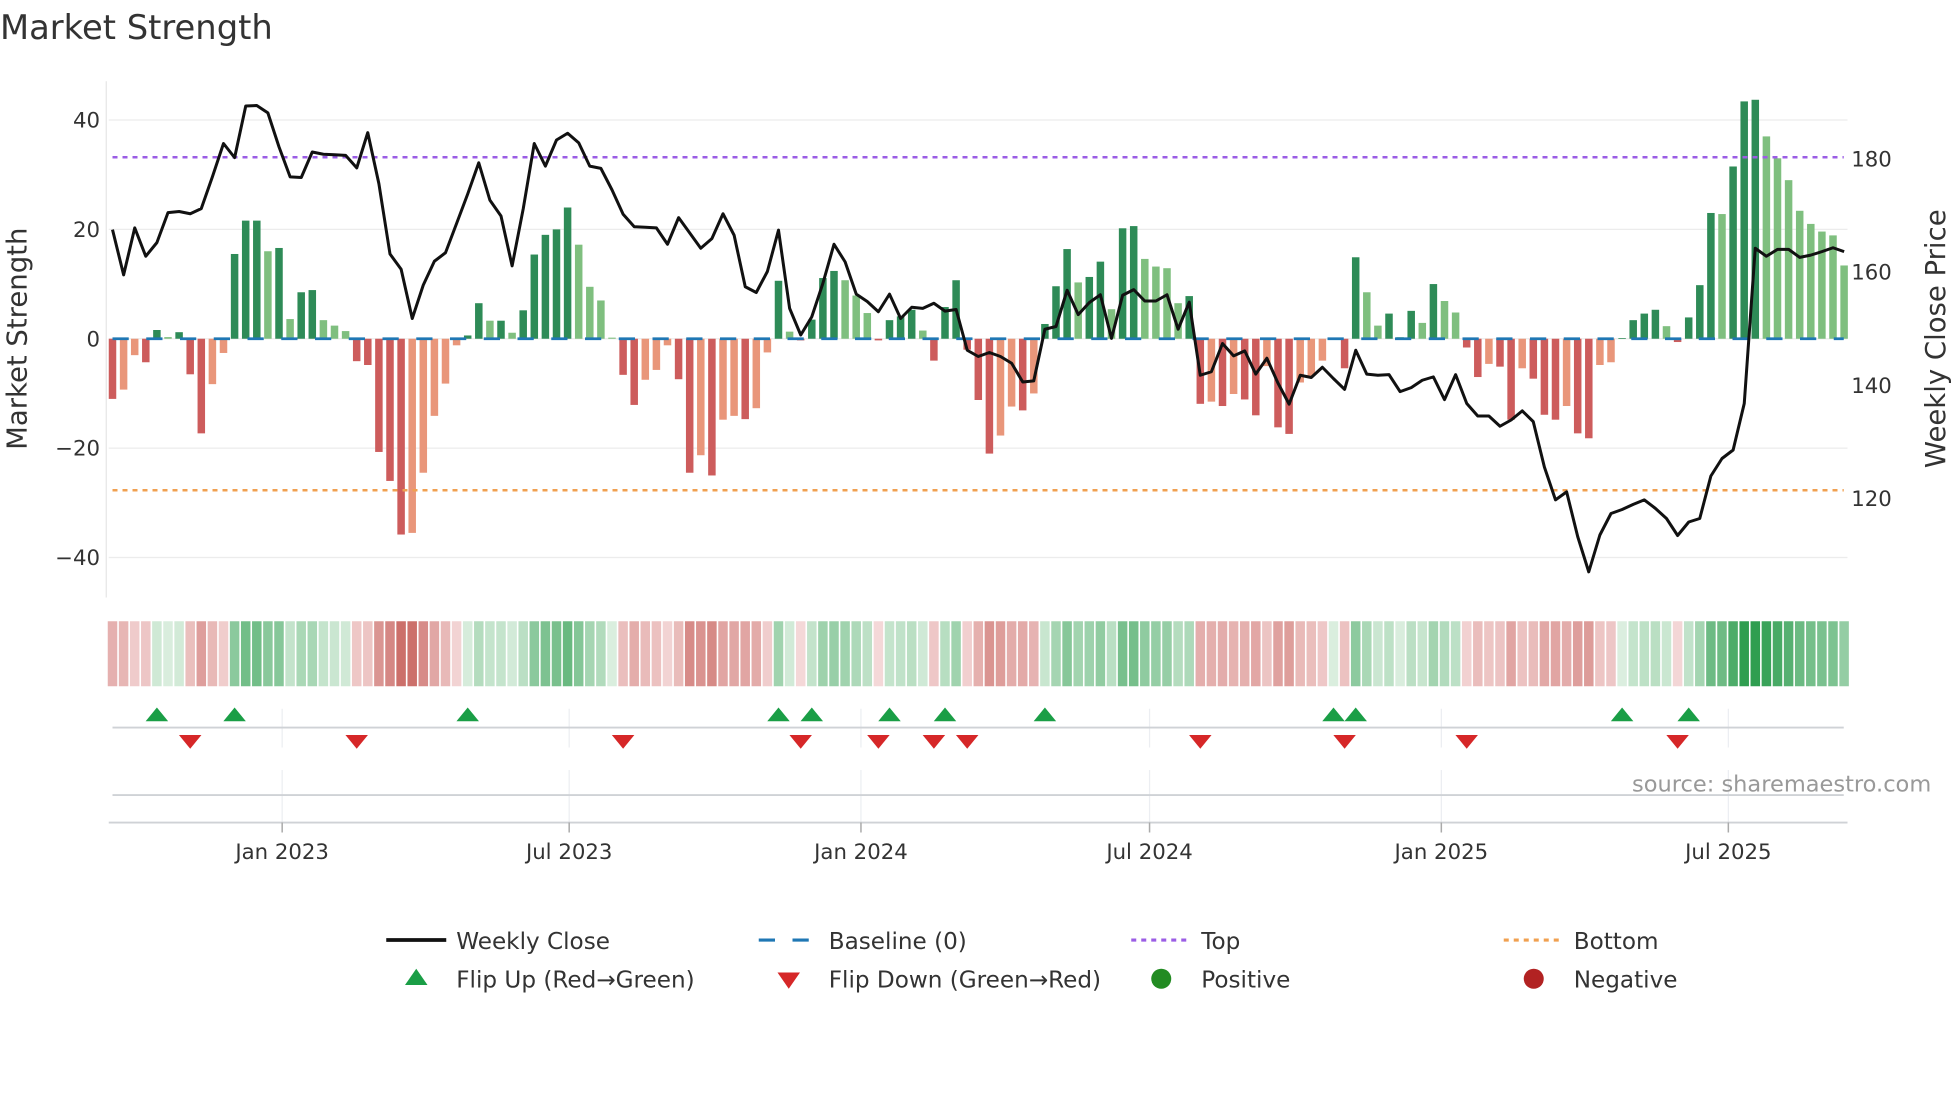  I want to click on legend-item-bottom: Bottom, so click(1581, 942).